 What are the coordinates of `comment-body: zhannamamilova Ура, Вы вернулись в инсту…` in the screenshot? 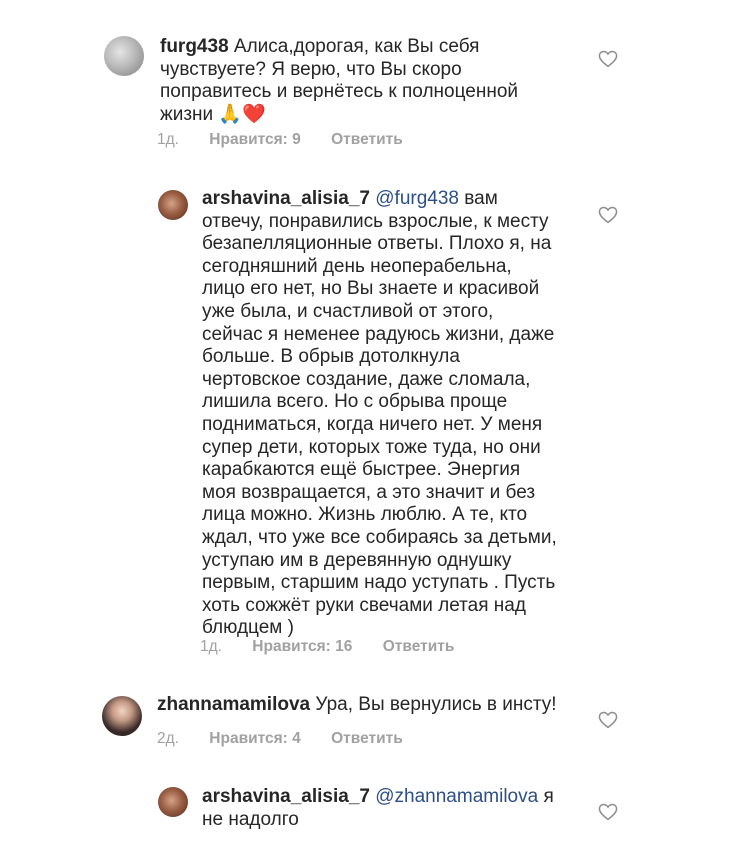 It's located at (377, 705).